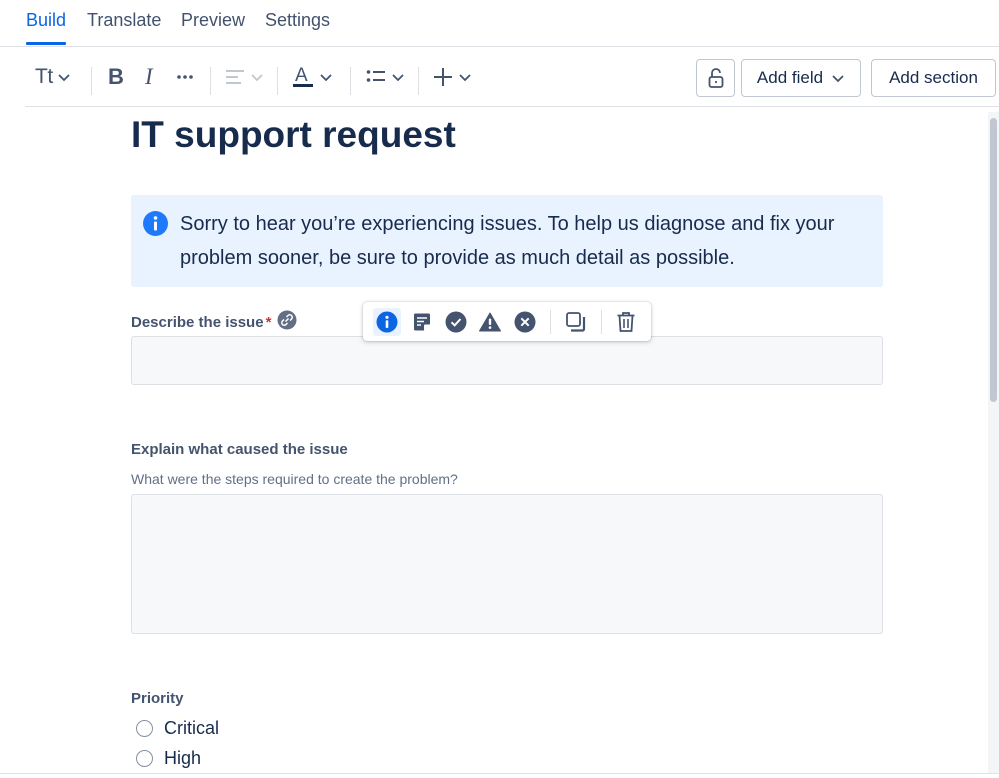 This screenshot has height=778, width=999. I want to click on tab-translate: Translate, so click(124, 26).